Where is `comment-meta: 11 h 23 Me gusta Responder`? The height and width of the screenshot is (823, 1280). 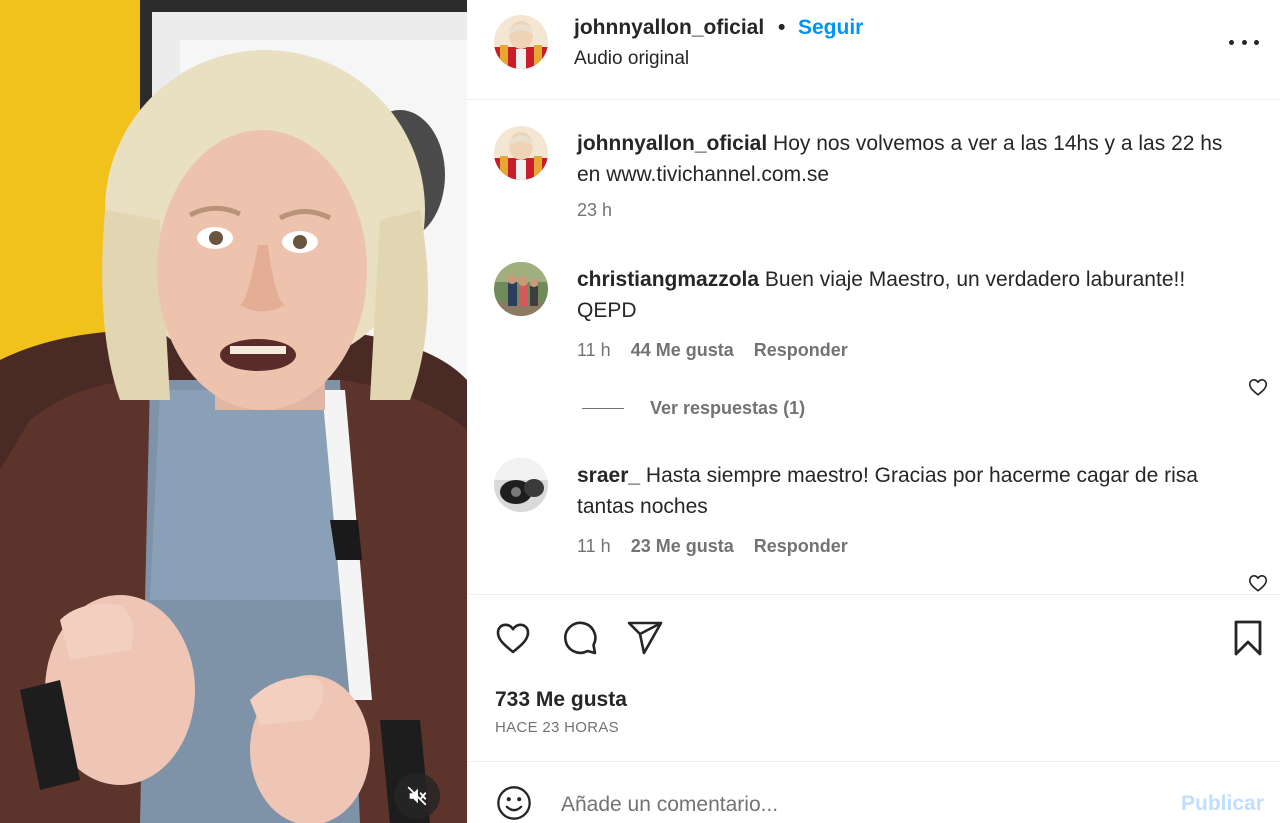 comment-meta: 11 h 23 Me gusta Responder is located at coordinates (712, 546).